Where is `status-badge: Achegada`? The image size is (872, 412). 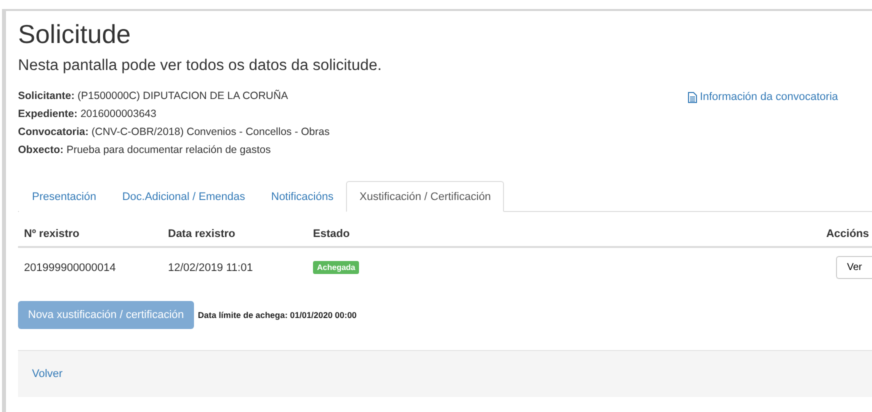
status-badge: Achegada is located at coordinates (336, 267).